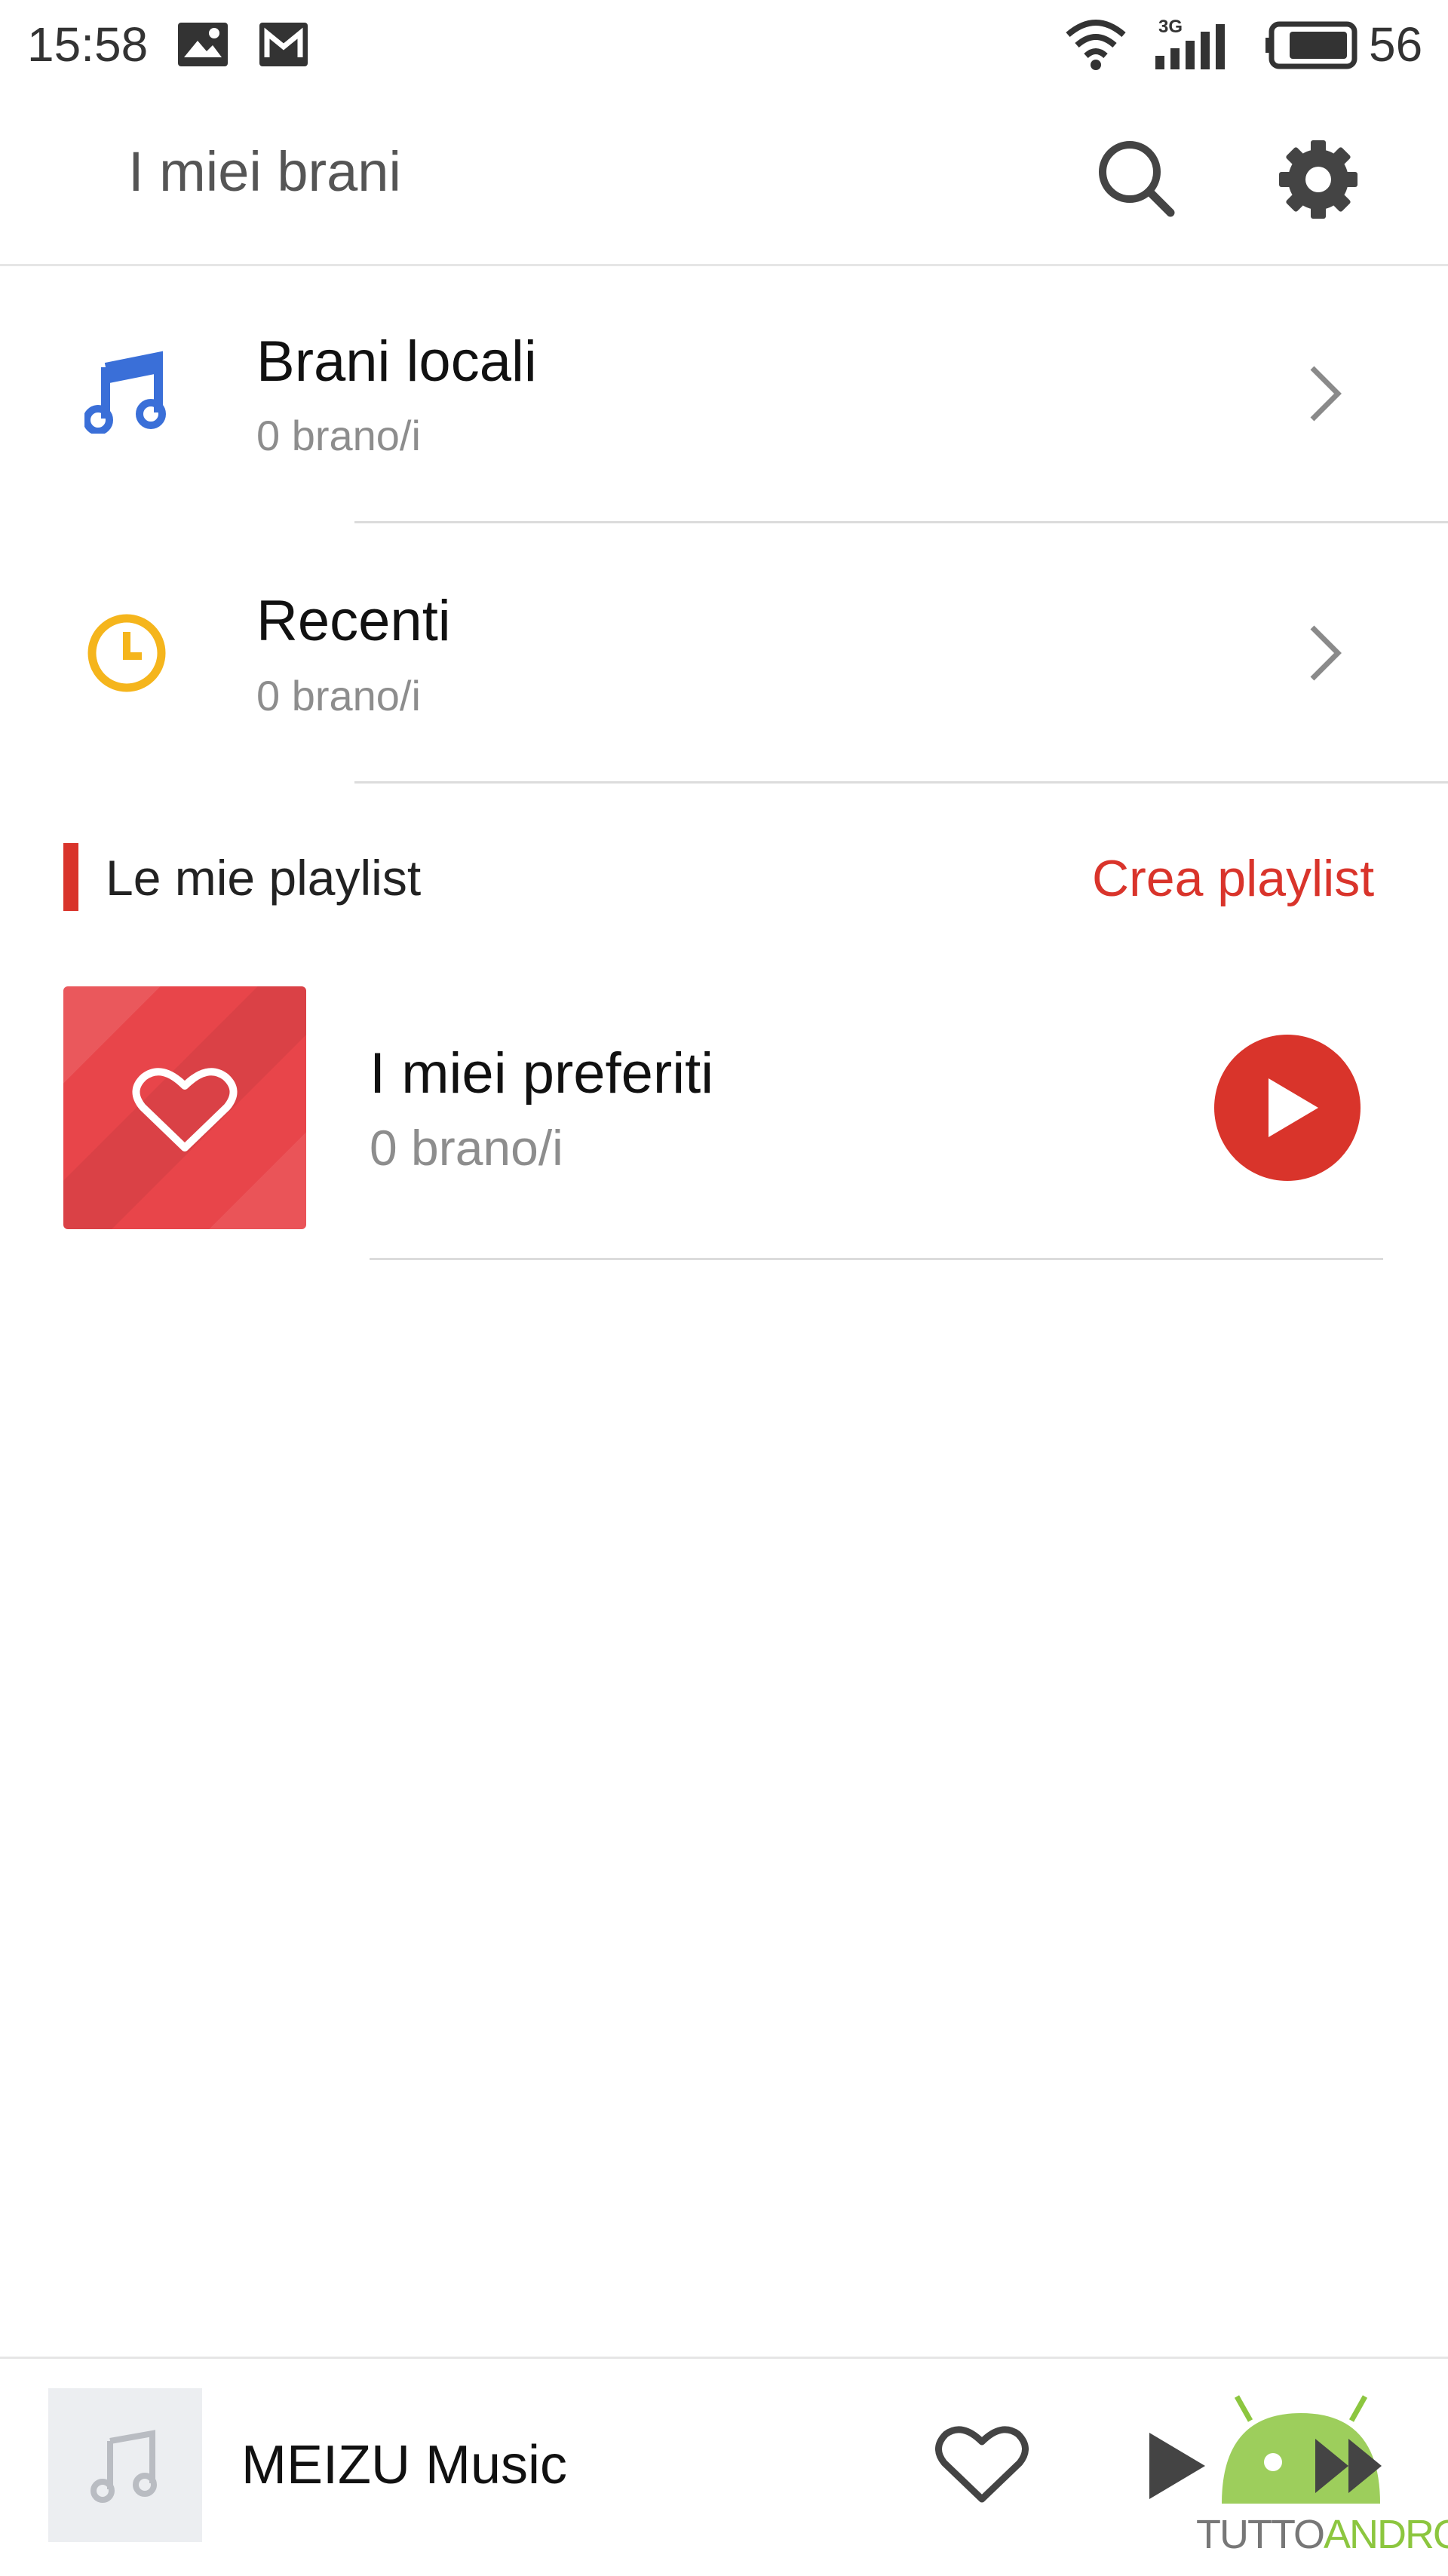  What do you see at coordinates (88, 44) in the screenshot?
I see `status-time: 15:58` at bounding box center [88, 44].